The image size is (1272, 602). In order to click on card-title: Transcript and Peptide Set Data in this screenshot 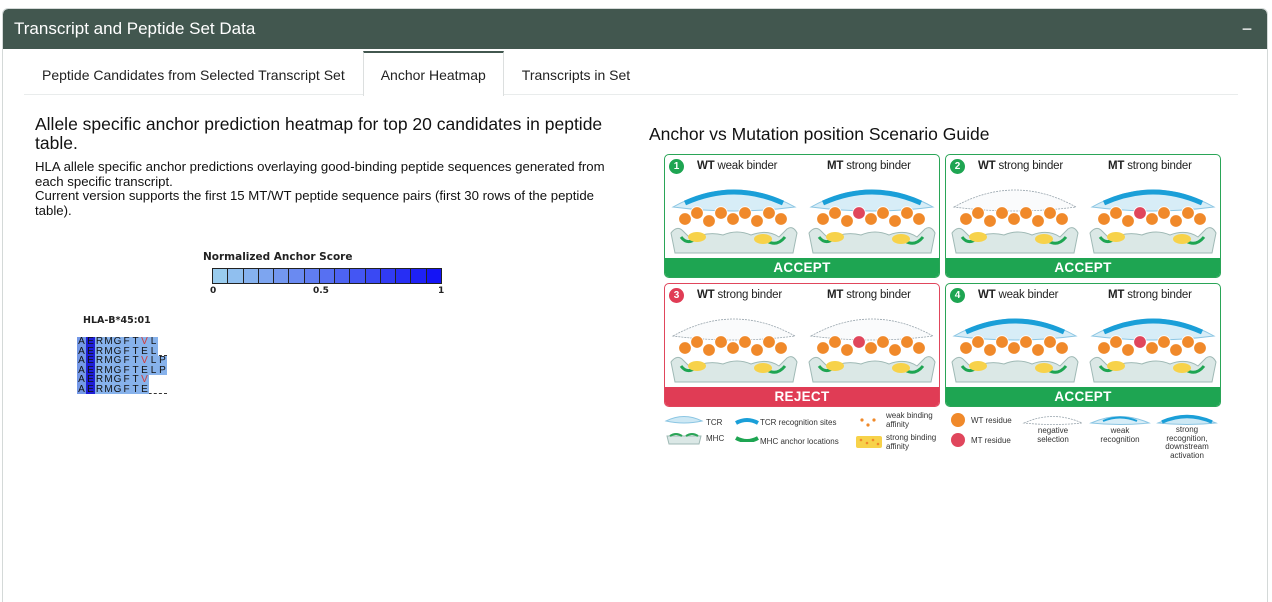, I will do `click(135, 28)`.